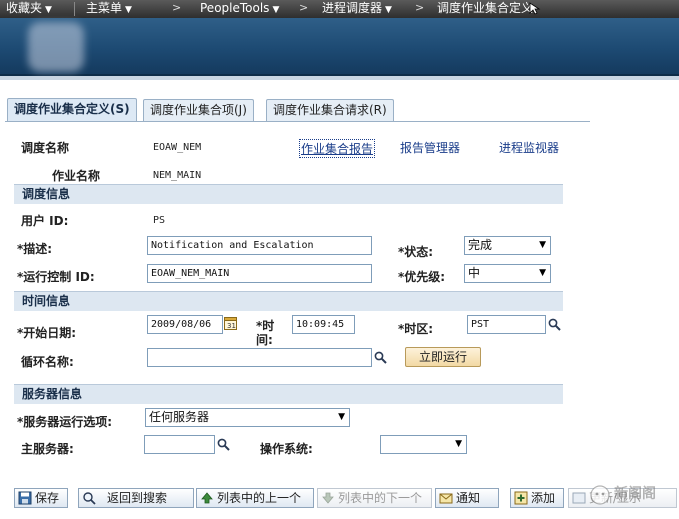  Describe the element at coordinates (286, 449) in the screenshot. I see `os-label: 操作系统:` at that location.